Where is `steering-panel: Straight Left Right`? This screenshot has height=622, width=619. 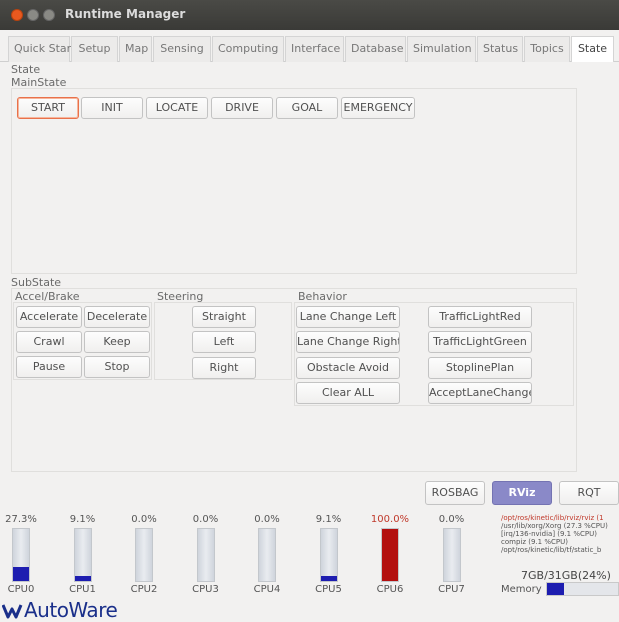
steering-panel: Straight Left Right is located at coordinates (223, 341).